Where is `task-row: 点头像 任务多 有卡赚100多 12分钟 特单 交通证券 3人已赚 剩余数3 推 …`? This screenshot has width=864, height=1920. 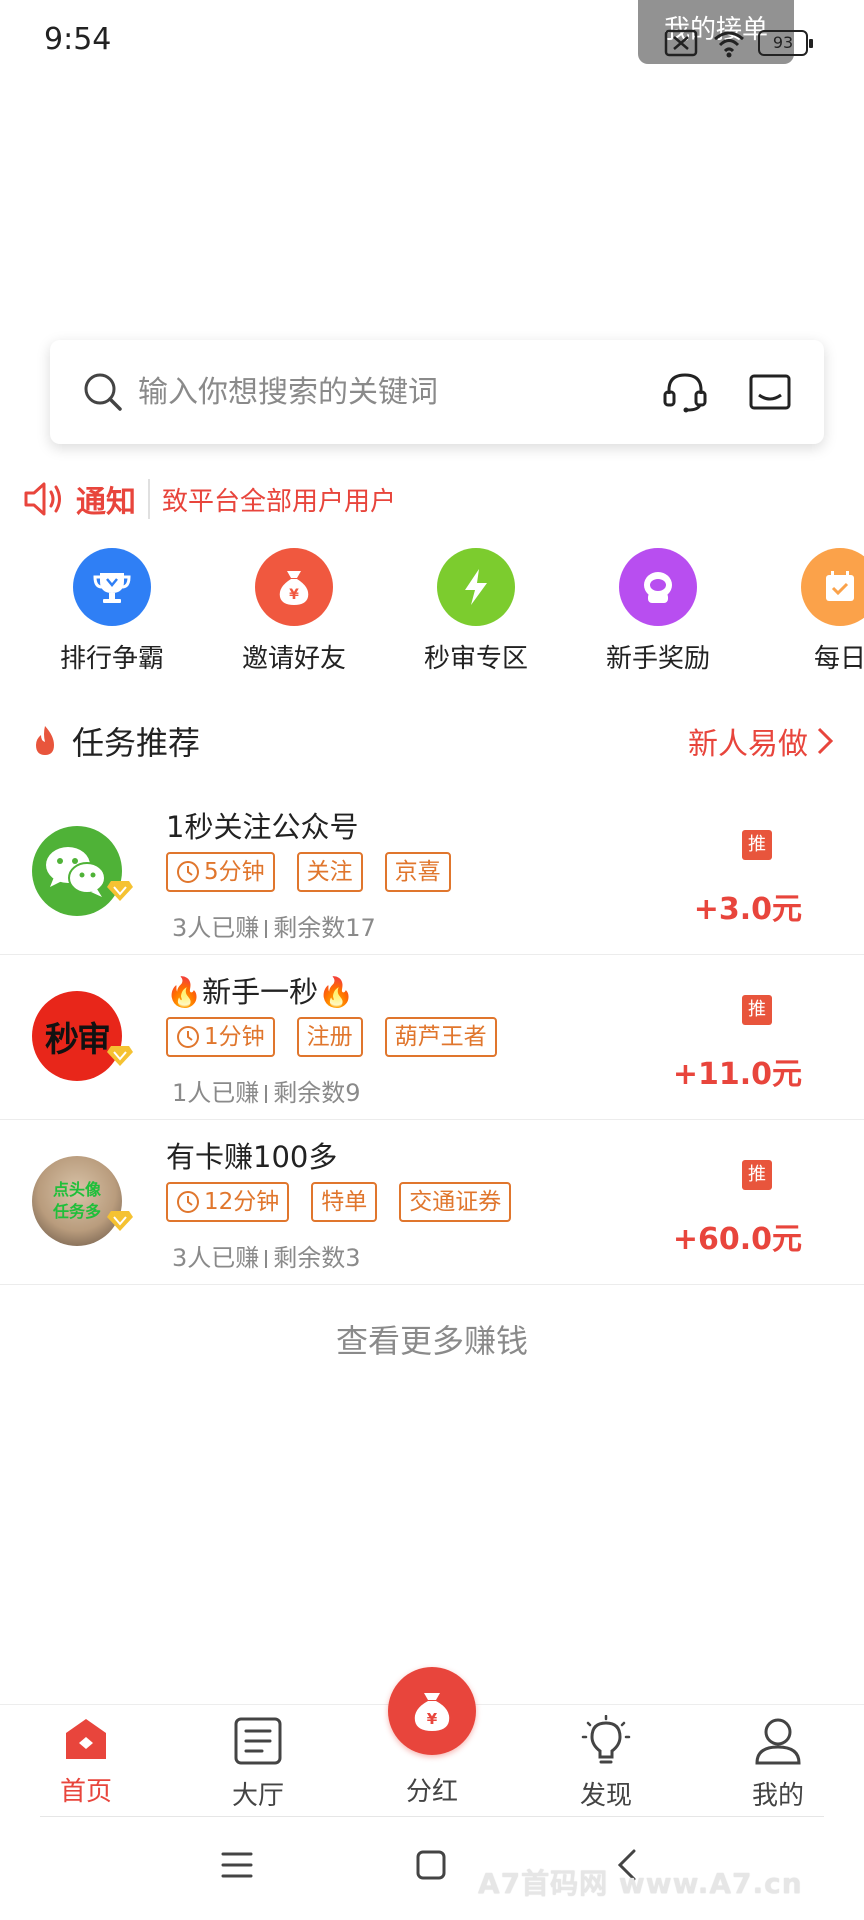
task-row: 点头像 任务多 有卡赚100多 12分钟 特单 交通证券 3人已赚 剩余数3 推 … is located at coordinates (432, 1202).